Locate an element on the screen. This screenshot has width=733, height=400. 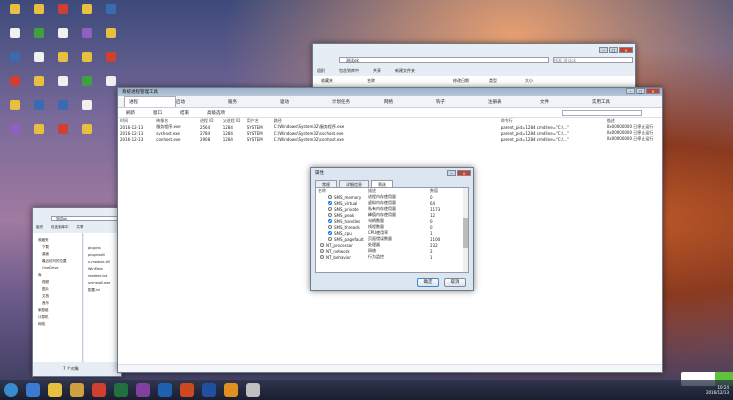
explorer-icon is located at coordinates (55, 390).